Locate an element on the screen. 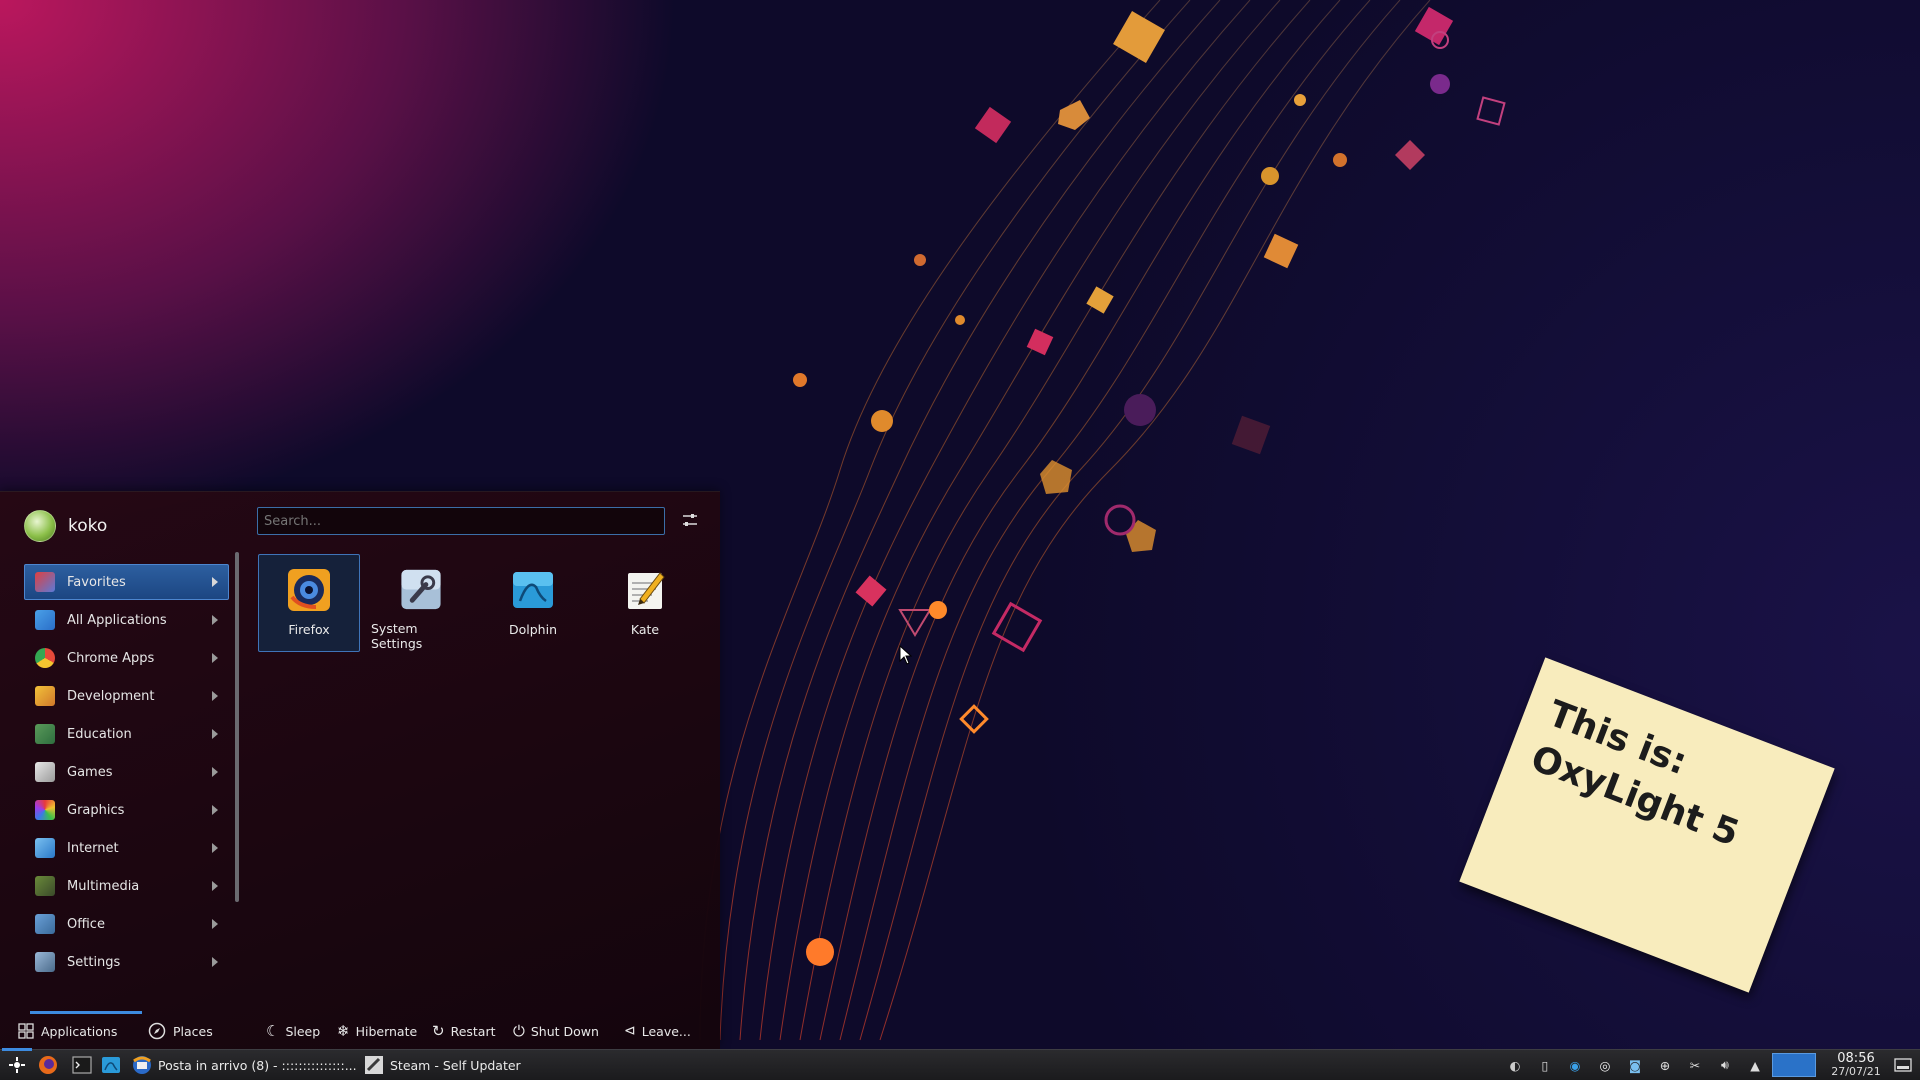 This screenshot has height=1080, width=1920. category-label: Multimedia is located at coordinates (103, 886).